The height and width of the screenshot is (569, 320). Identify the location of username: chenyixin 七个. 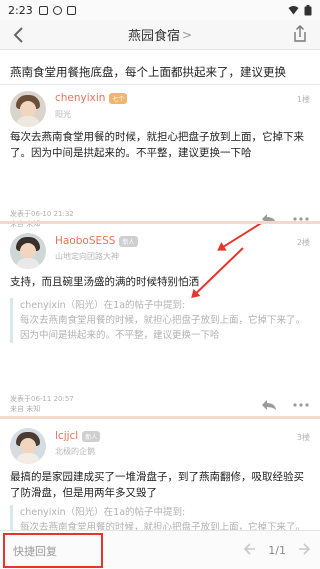
(91, 98).